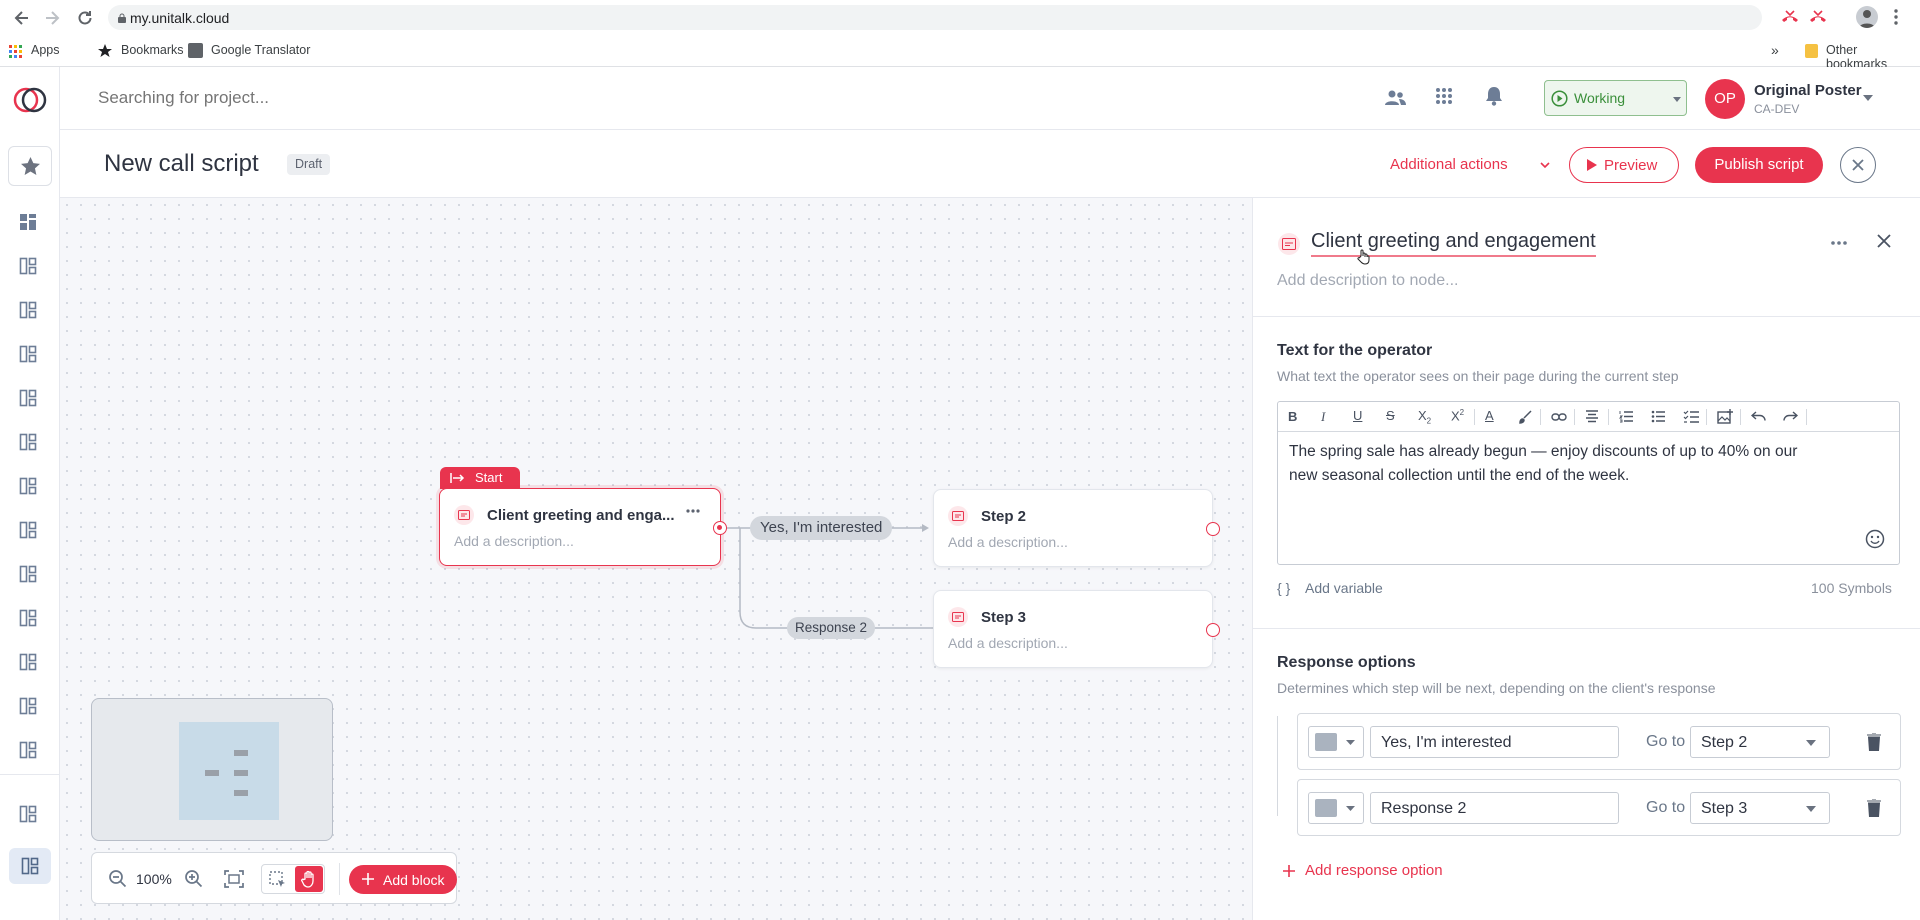 Image resolution: width=1920 pixels, height=920 pixels. I want to click on divider, so click(1586, 316).